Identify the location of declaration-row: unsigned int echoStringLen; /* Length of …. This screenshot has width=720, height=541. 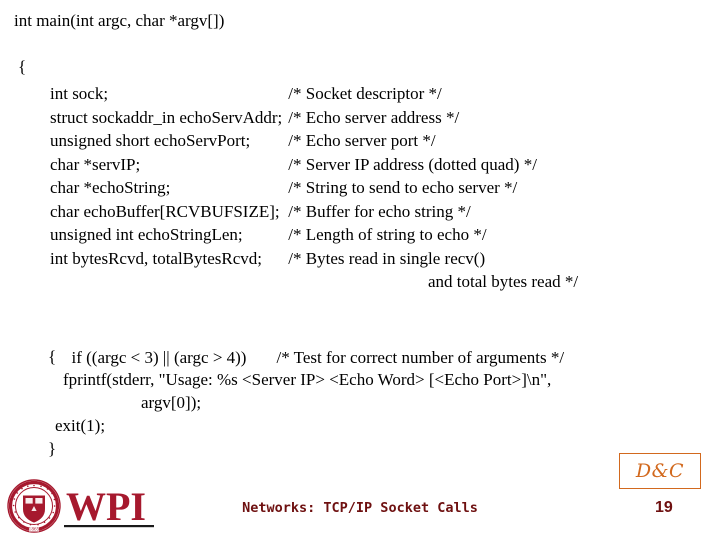
(293, 235).